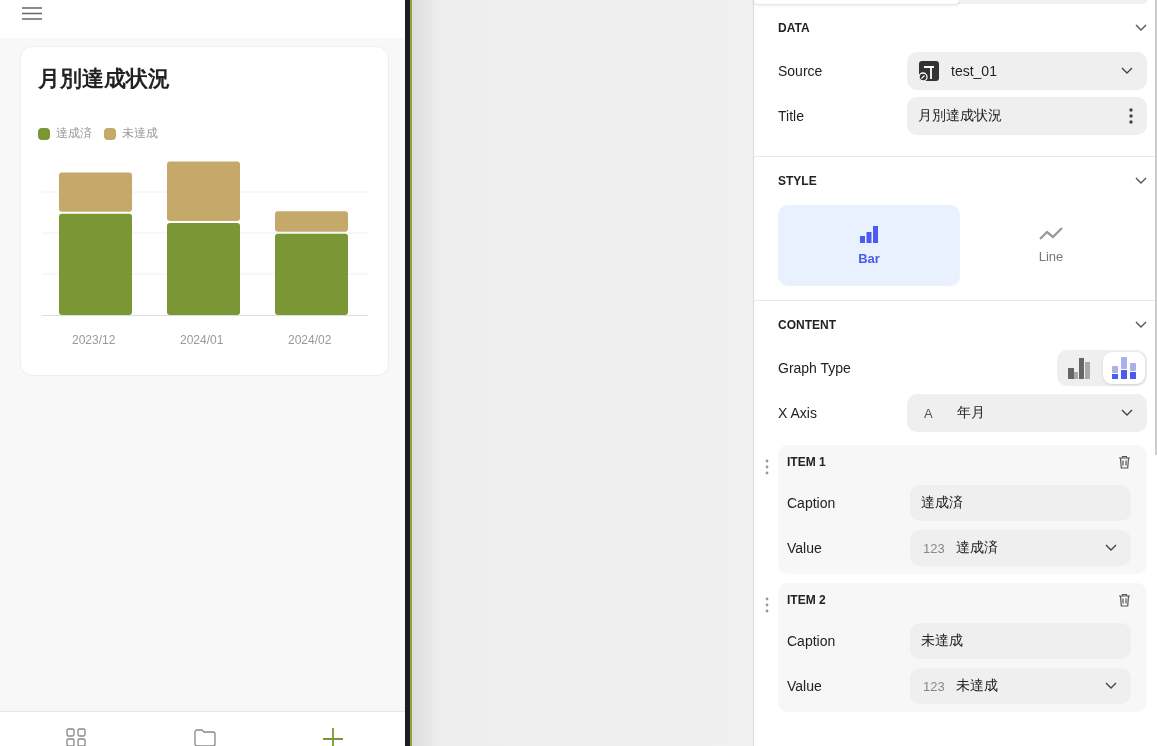 This screenshot has height=746, width=1157. Describe the element at coordinates (794, 28) in the screenshot. I see `section-title: DATA` at that location.